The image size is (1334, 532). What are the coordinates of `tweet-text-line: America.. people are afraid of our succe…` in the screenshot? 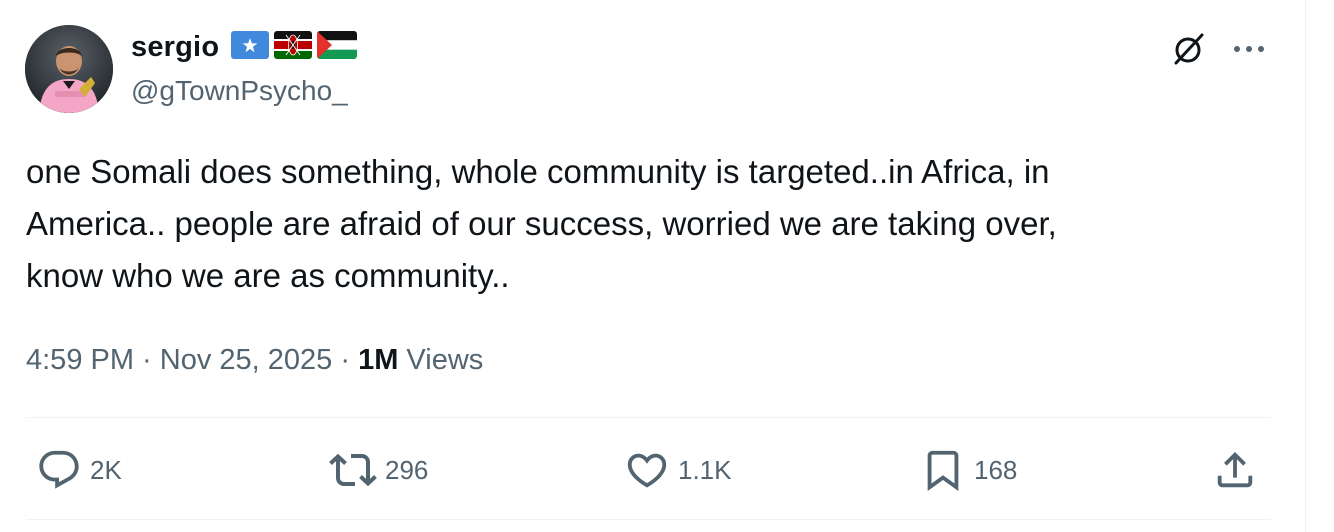 It's located at (541, 223).